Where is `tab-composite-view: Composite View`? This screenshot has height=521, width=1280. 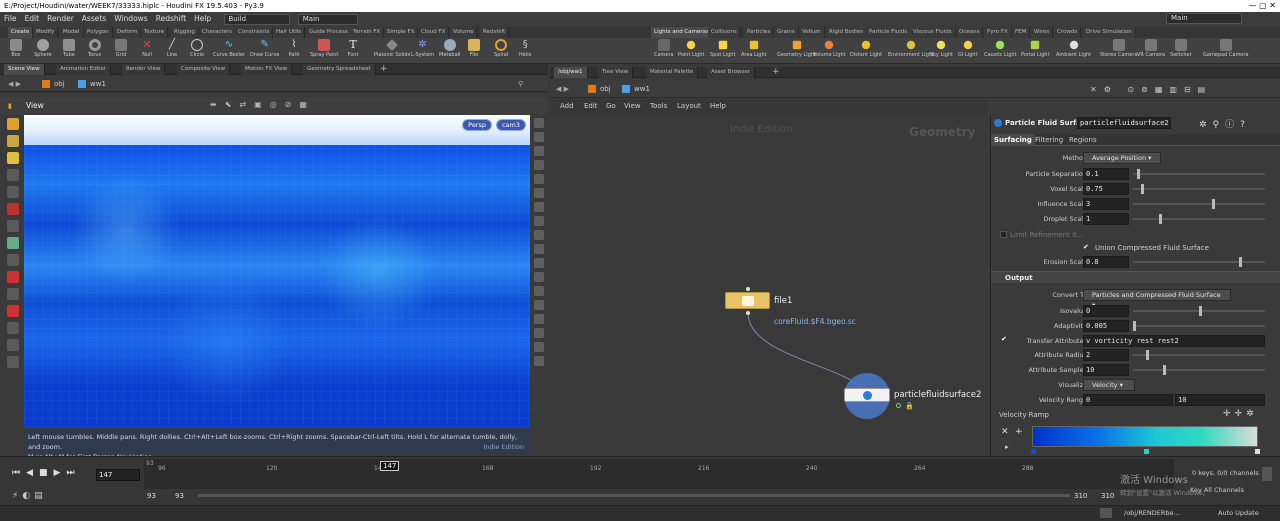 tab-composite-view: Composite View is located at coordinates (204, 69).